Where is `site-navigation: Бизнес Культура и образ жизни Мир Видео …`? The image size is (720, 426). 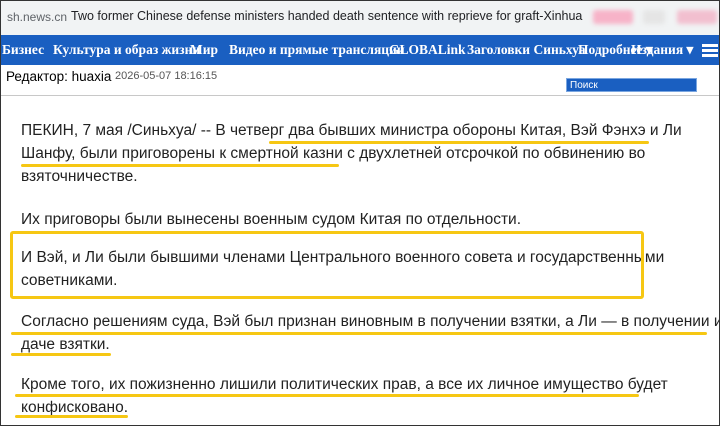
site-navigation: Бизнес Культура и образ жизни Мир Видео … is located at coordinates (360, 50).